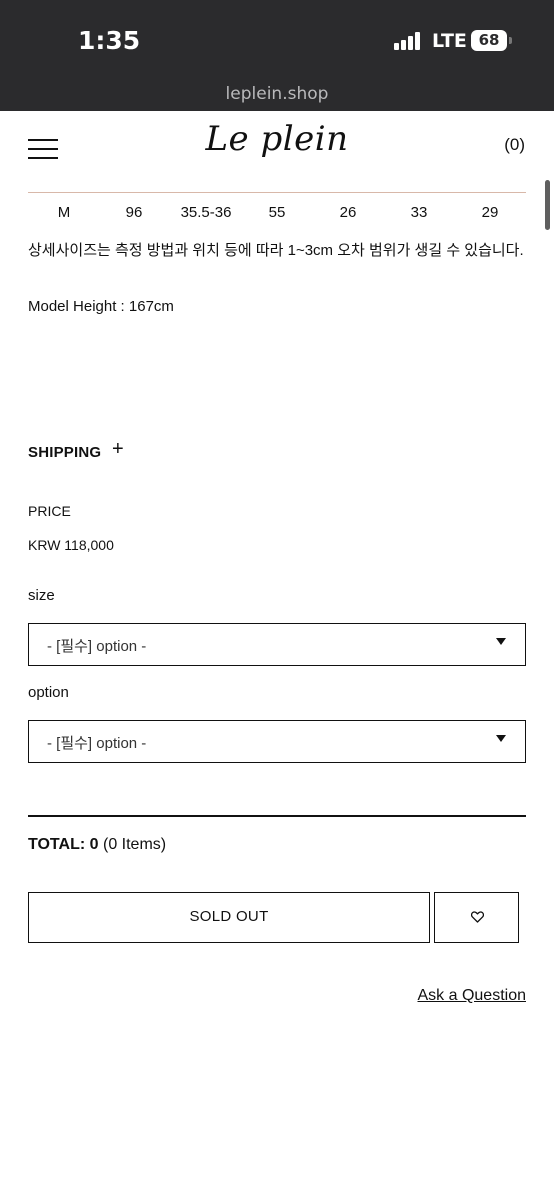 This screenshot has height=1200, width=554. I want to click on battery-tip, so click(510, 40).